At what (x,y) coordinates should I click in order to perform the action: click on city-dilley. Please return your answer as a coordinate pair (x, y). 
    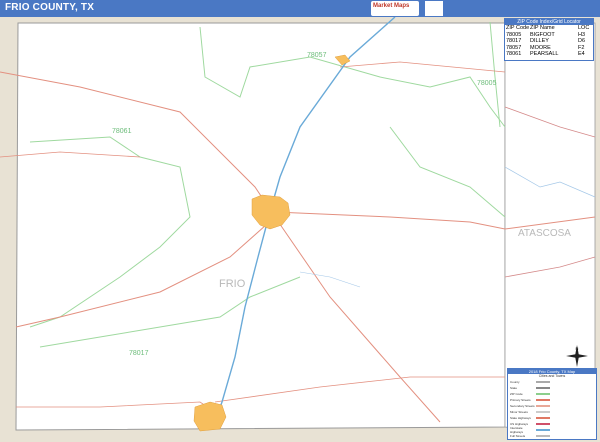
    Looking at the image, I should click on (210, 416).